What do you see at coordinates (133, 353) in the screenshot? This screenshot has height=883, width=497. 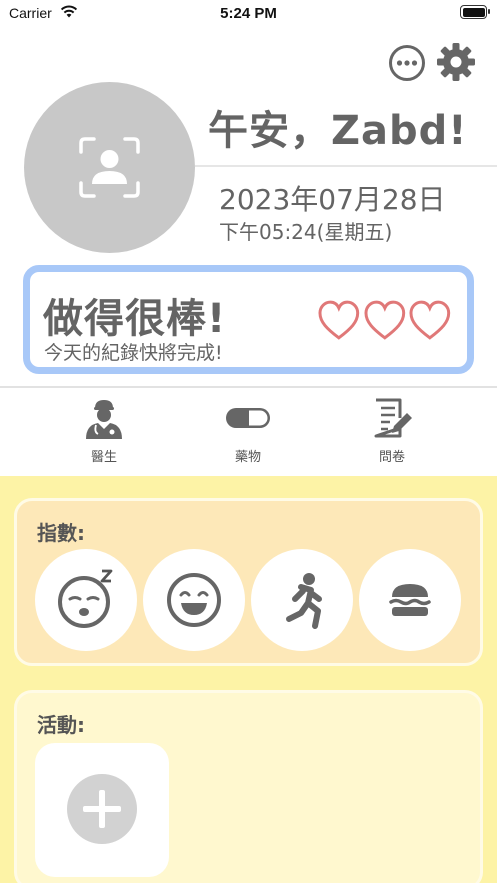 I see `banner-subtitle: 今天的紀錄快將完成!` at bounding box center [133, 353].